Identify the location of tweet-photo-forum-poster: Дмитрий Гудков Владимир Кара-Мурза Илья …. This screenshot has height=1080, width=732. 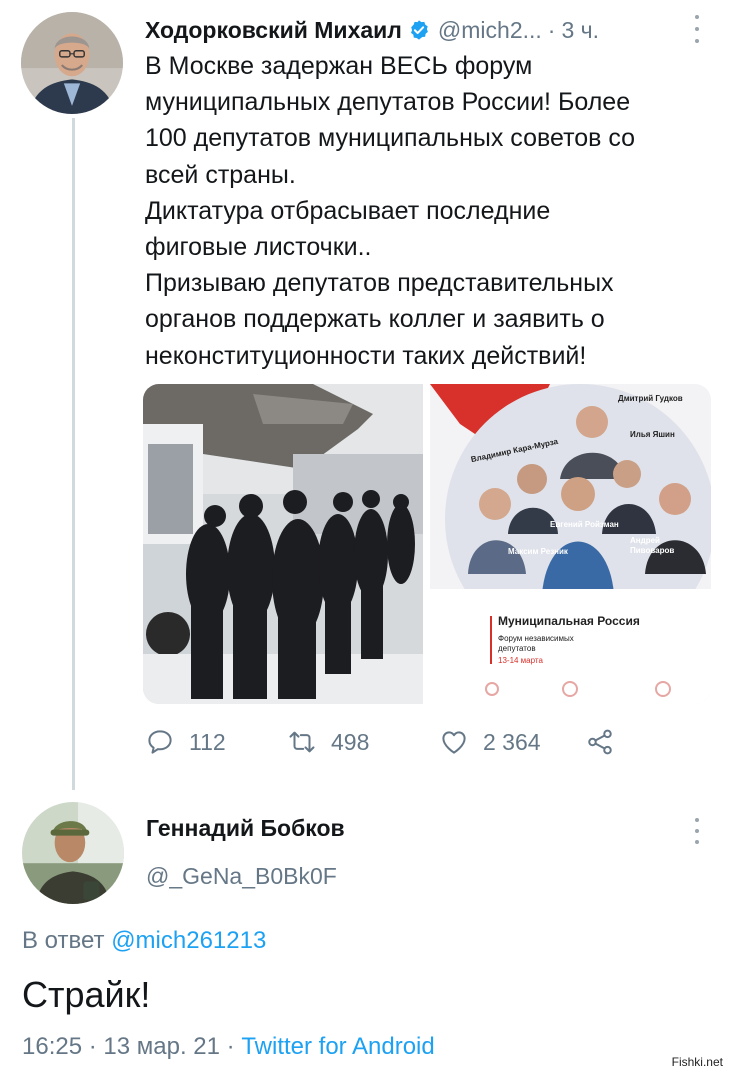
(570, 544).